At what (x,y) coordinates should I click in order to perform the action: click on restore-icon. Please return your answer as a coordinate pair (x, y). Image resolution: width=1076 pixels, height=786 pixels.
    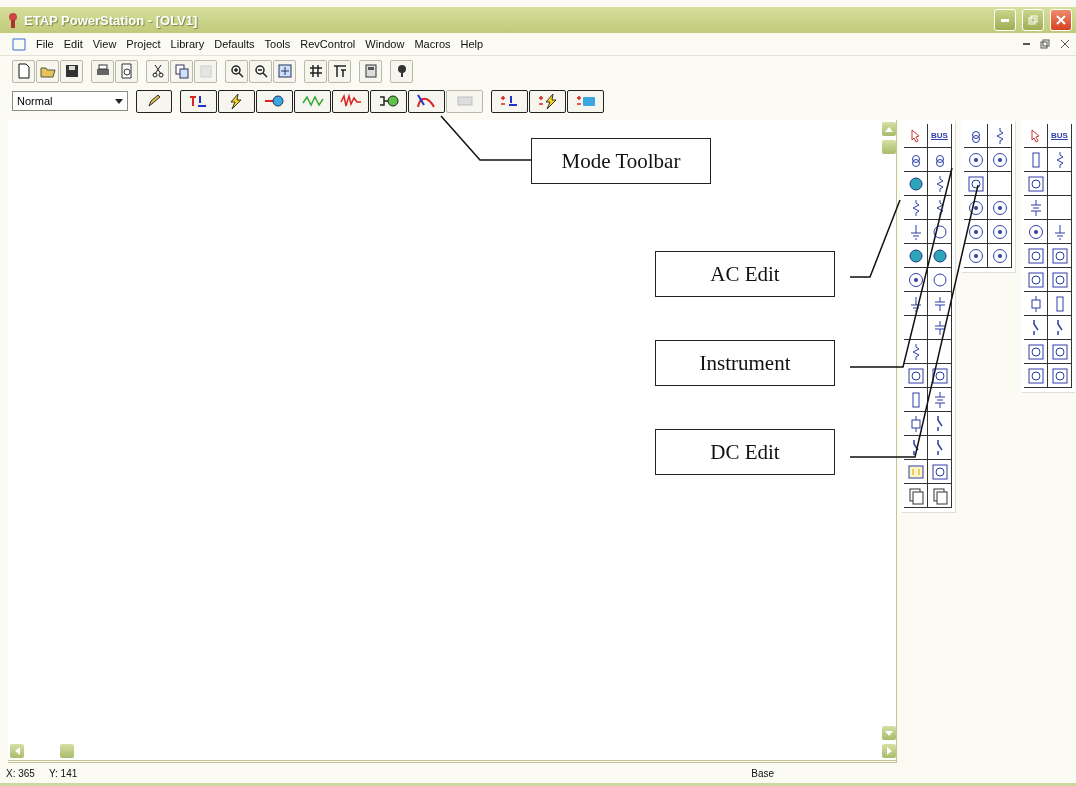
    Looking at the image, I should click on (1033, 20).